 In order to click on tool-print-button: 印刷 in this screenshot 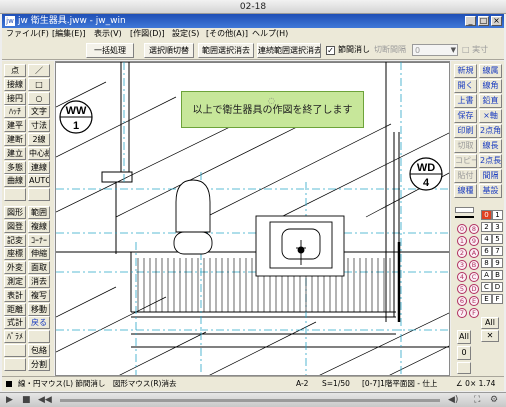, I will do `click(465, 131)`.